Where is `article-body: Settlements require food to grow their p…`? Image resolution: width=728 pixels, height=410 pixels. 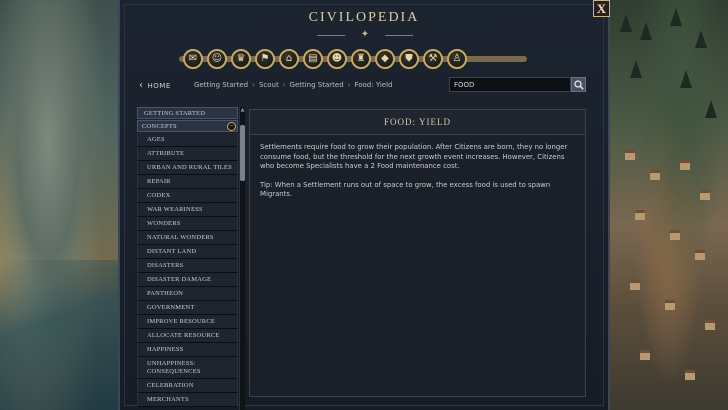 article-body: Settlements require food to grow their p… is located at coordinates (417, 167).